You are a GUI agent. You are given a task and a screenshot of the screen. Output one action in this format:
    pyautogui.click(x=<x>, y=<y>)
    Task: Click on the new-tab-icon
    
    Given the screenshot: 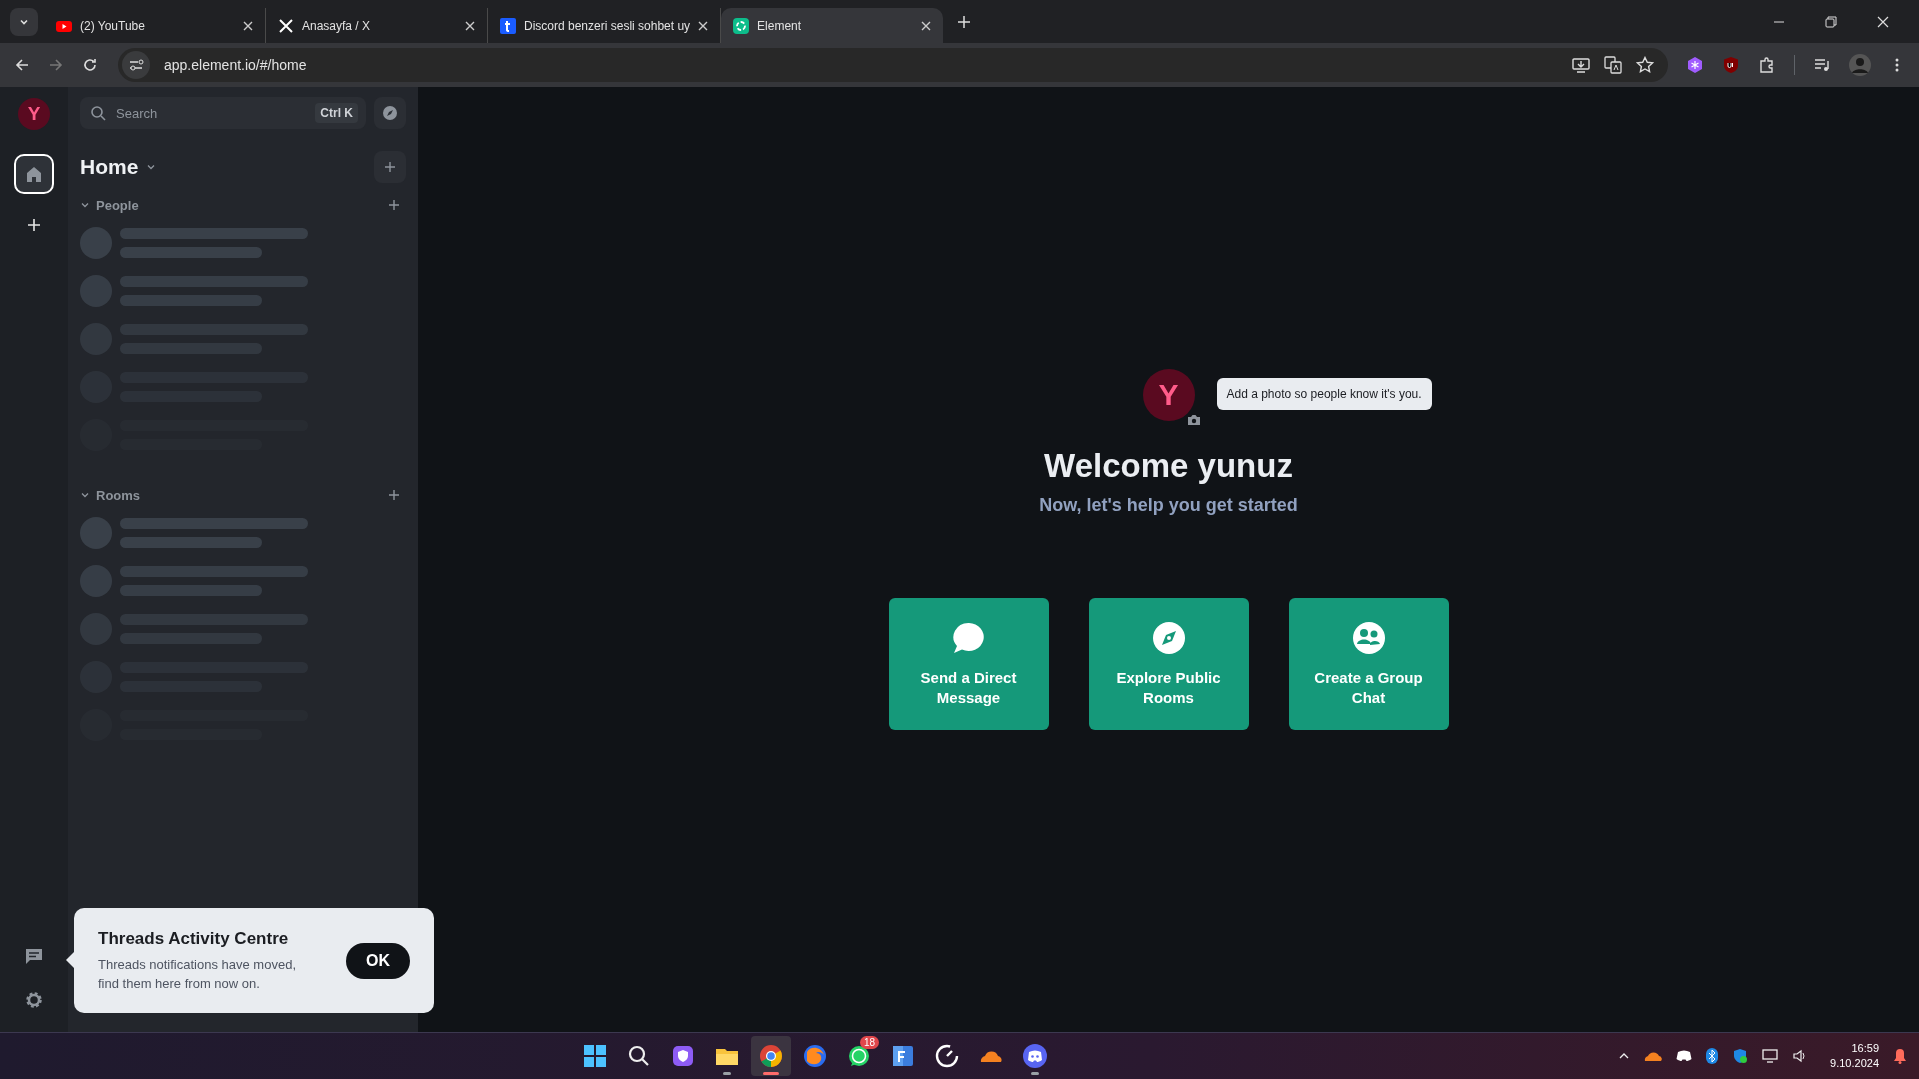 What is the action you would take?
    pyautogui.click(x=964, y=21)
    